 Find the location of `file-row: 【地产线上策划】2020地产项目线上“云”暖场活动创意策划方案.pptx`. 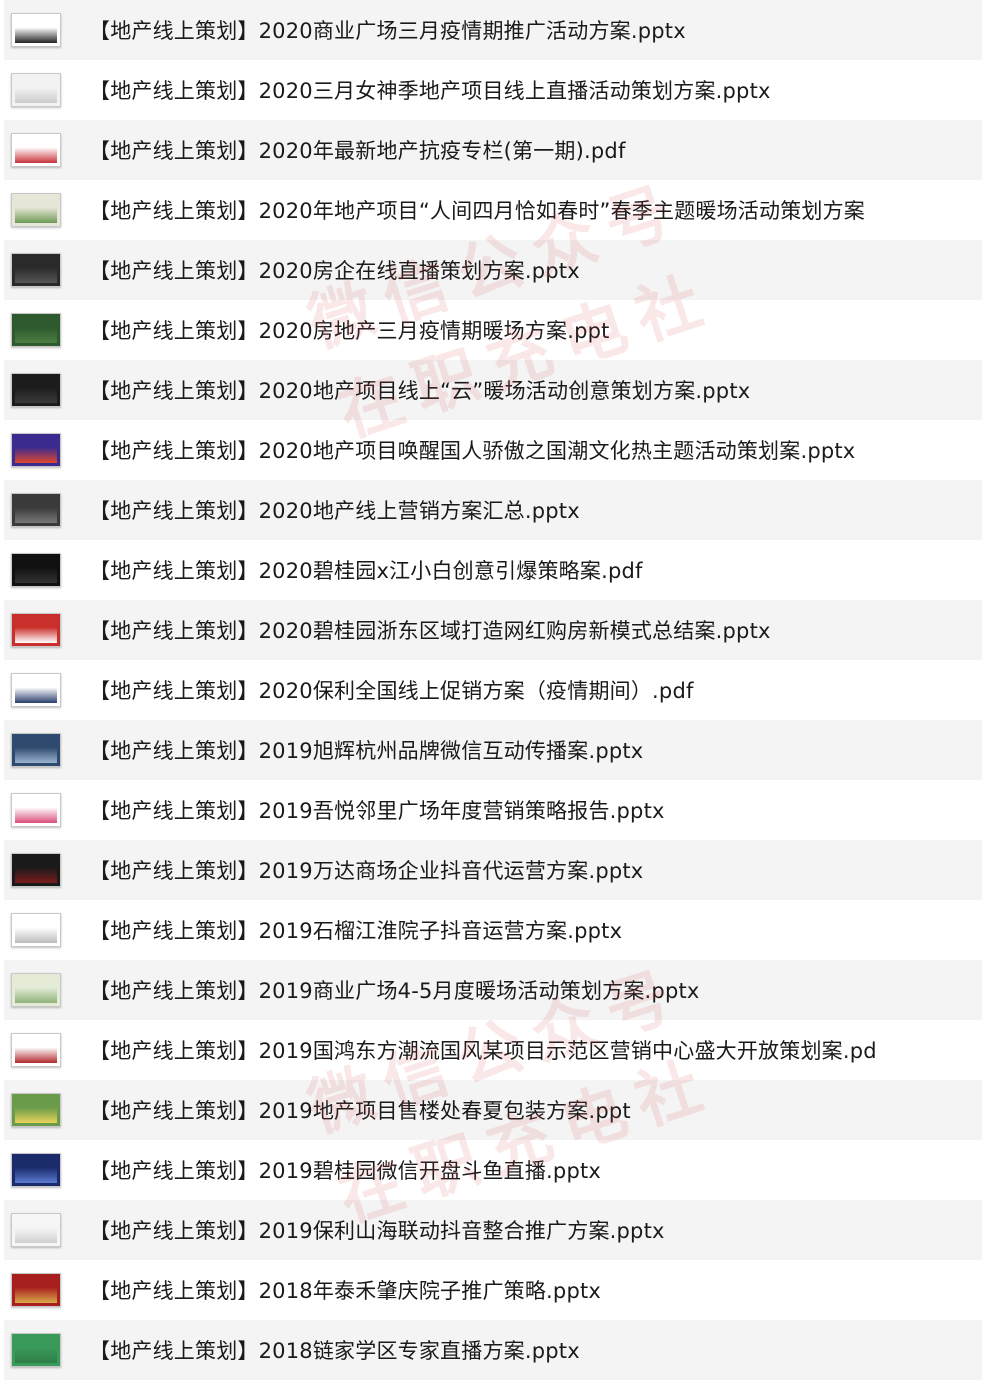

file-row: 【地产线上策划】2020地产项目线上“云”暖场活动创意策划方案.pptx is located at coordinates (493, 390).